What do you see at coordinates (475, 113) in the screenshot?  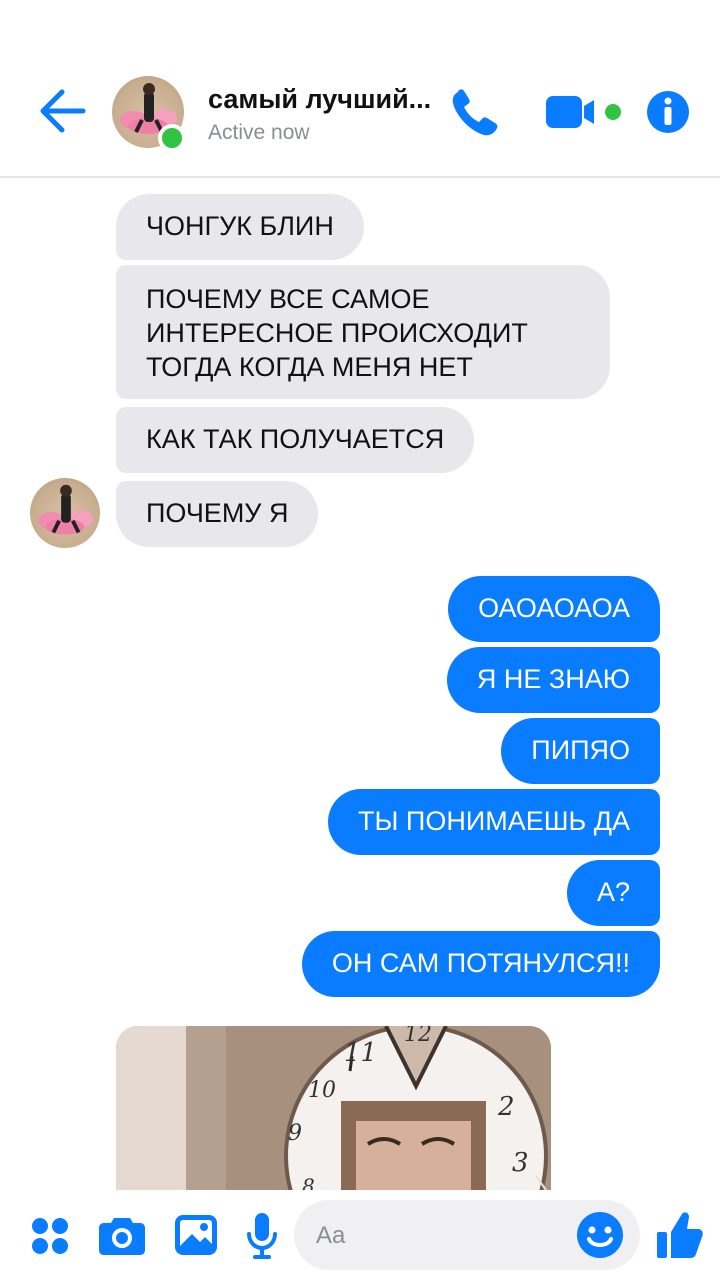 I see `phone-icon` at bounding box center [475, 113].